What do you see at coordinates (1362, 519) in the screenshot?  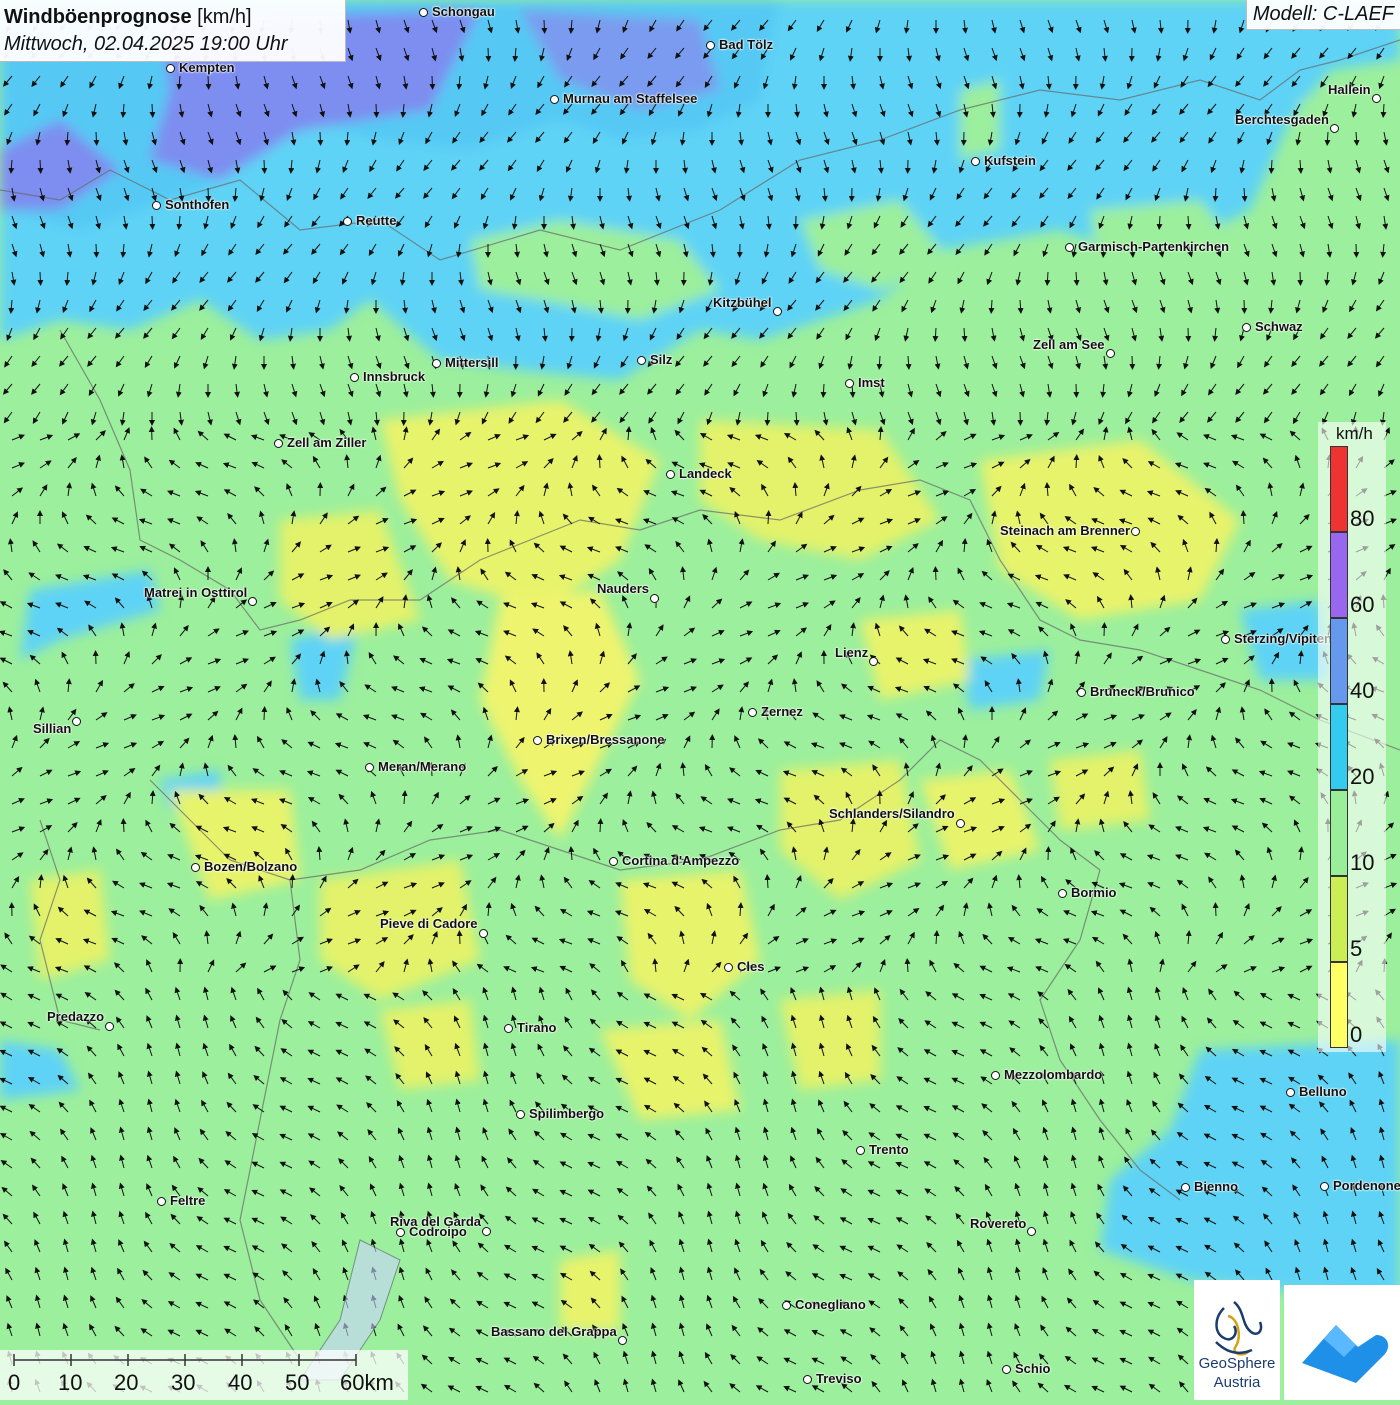 I see `legend-tick-label: 80` at bounding box center [1362, 519].